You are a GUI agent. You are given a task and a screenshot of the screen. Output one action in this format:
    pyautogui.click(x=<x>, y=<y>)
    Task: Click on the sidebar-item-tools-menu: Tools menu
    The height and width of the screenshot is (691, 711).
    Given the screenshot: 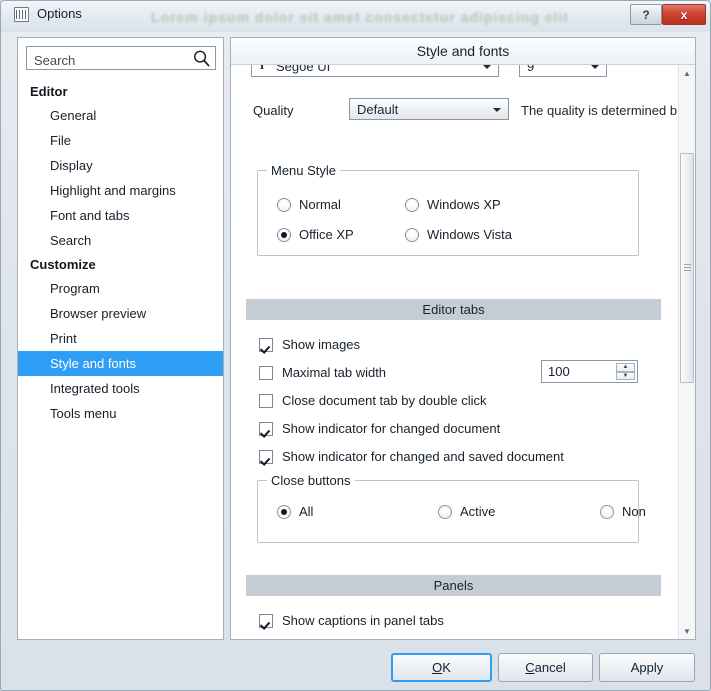 What is the action you would take?
    pyautogui.click(x=120, y=413)
    